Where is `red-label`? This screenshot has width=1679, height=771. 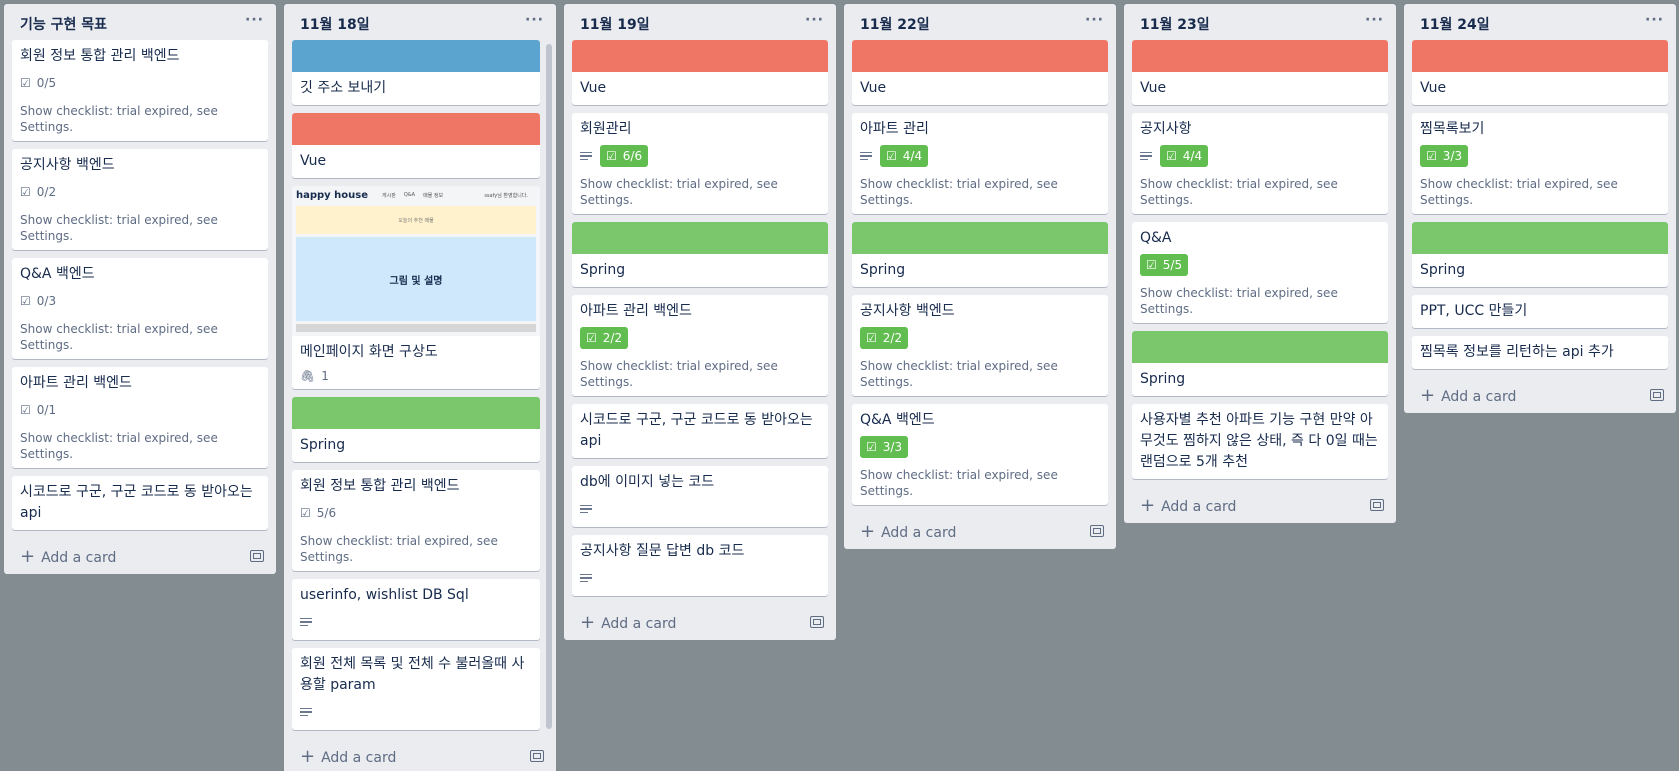
red-label is located at coordinates (1260, 56).